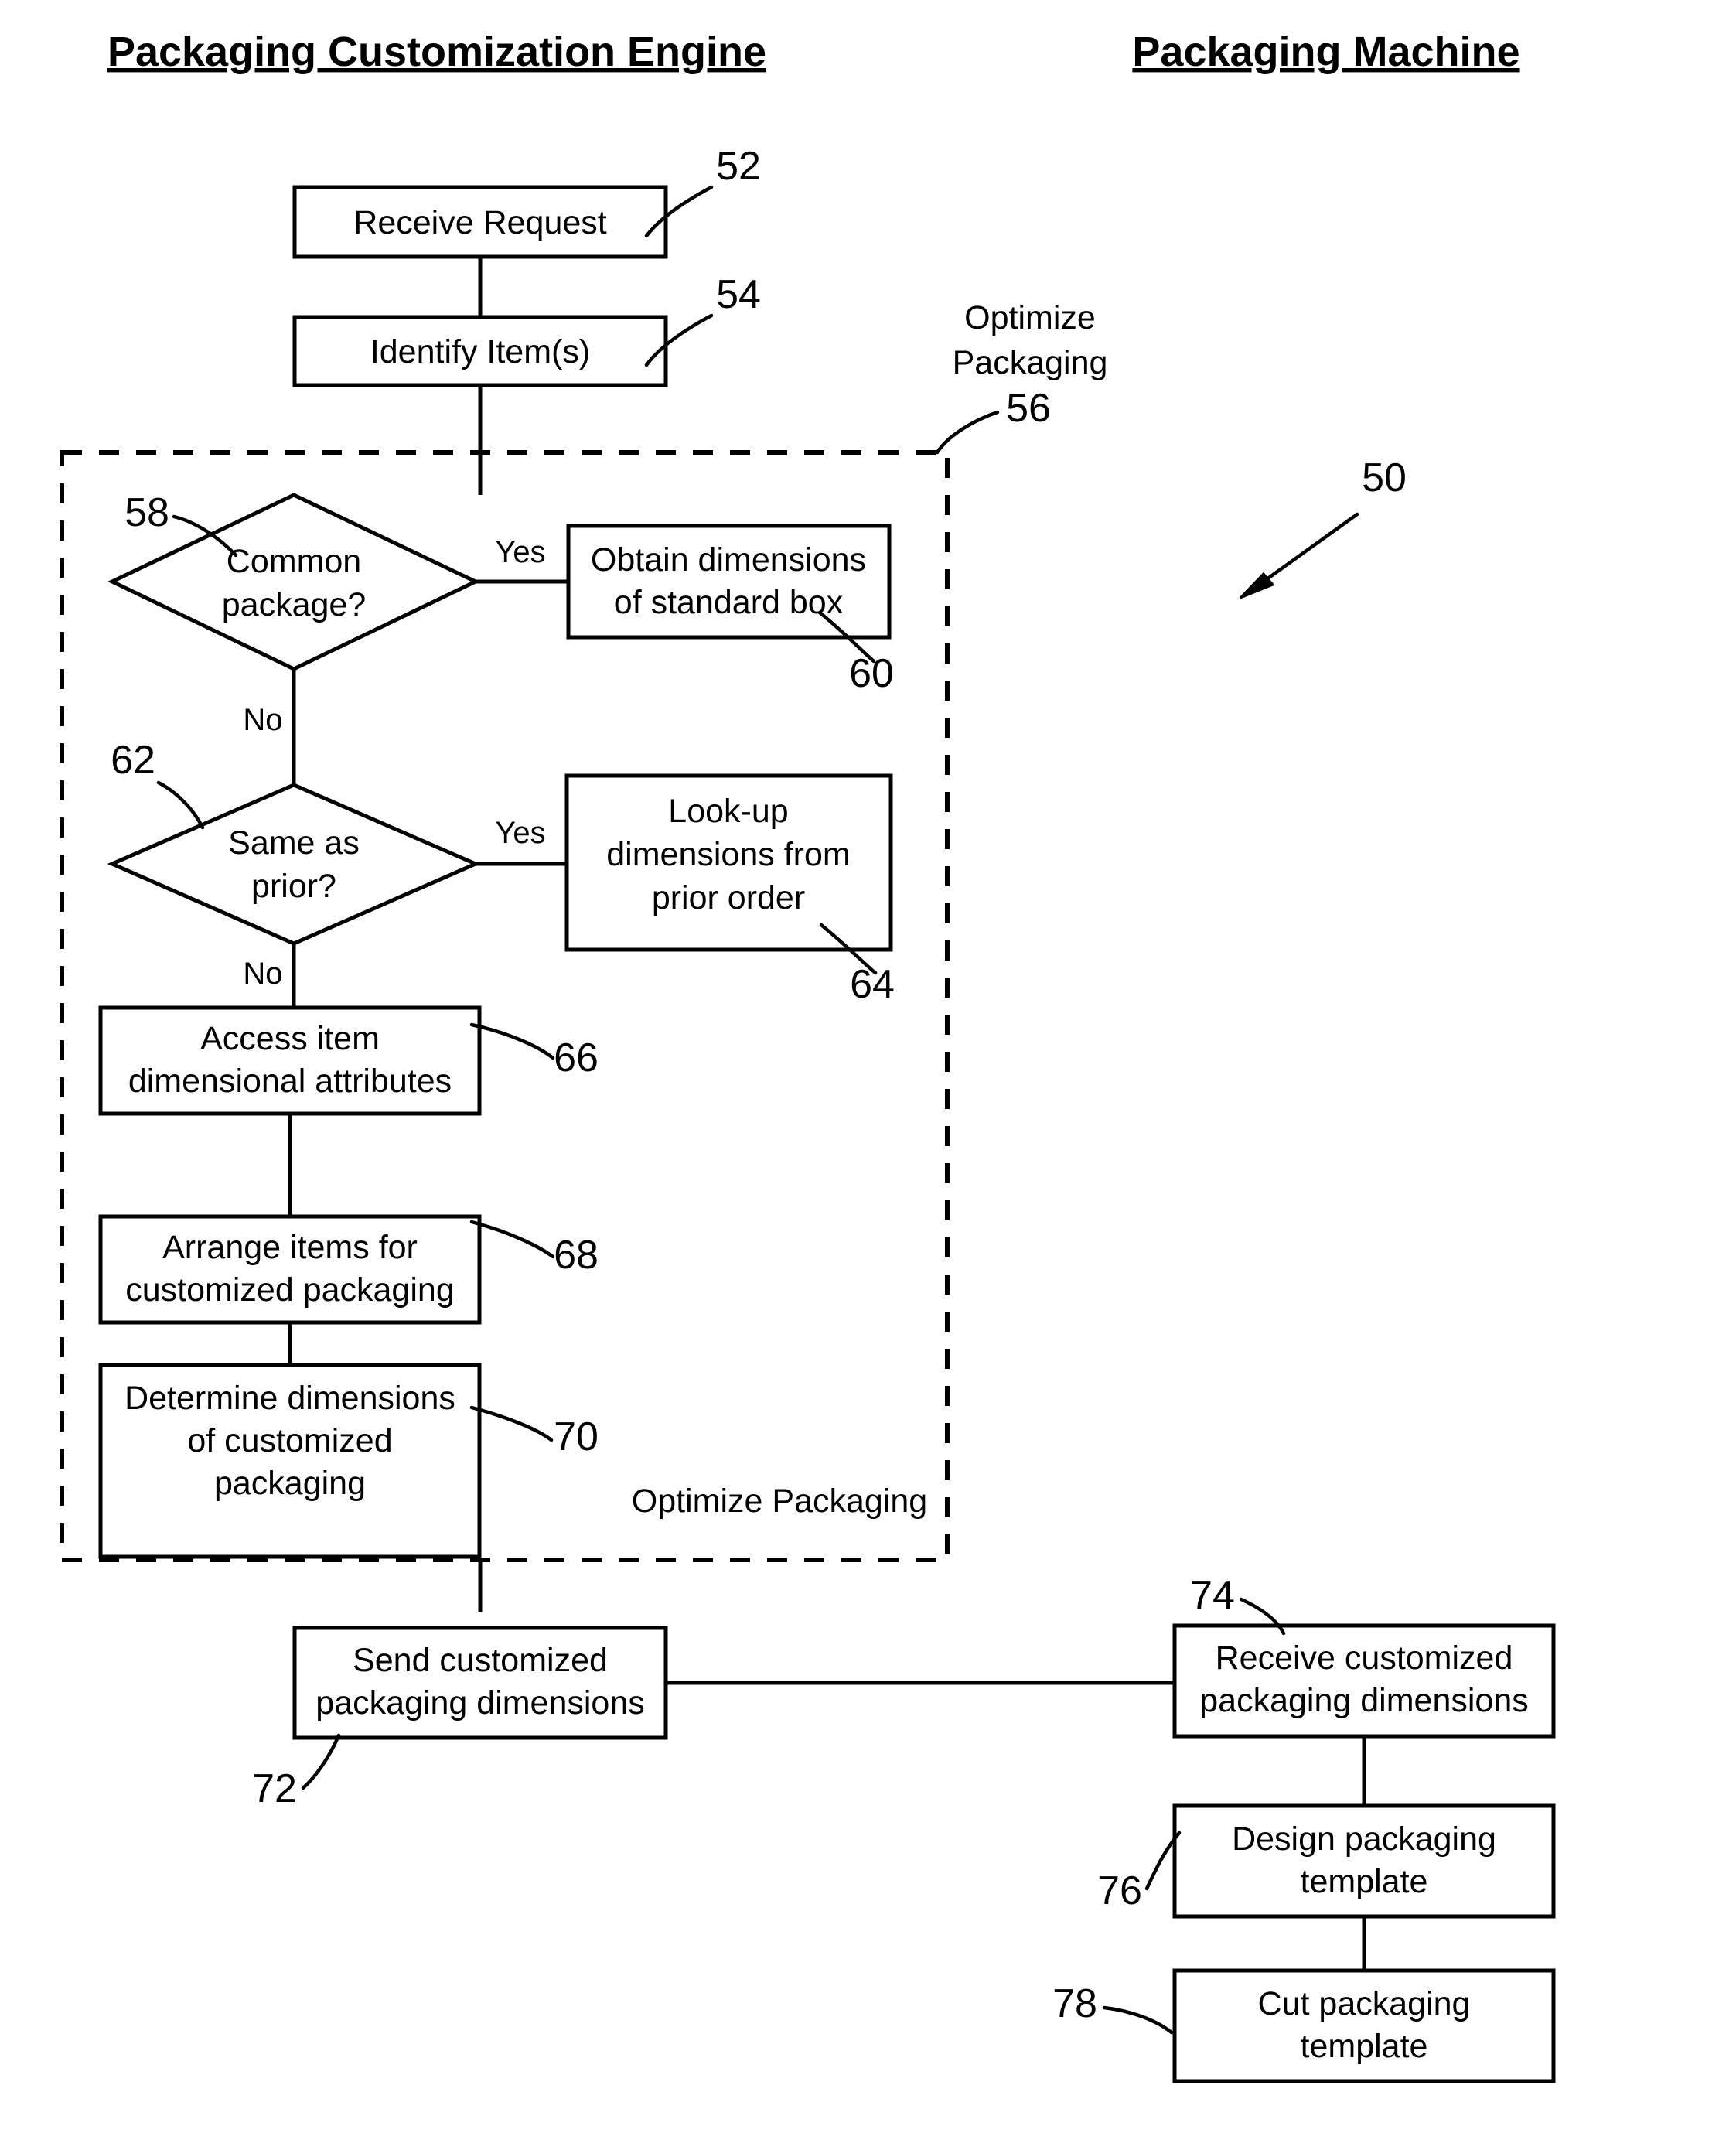  I want to click on node-arrange-items-line2: customized packaging, so click(290, 1290).